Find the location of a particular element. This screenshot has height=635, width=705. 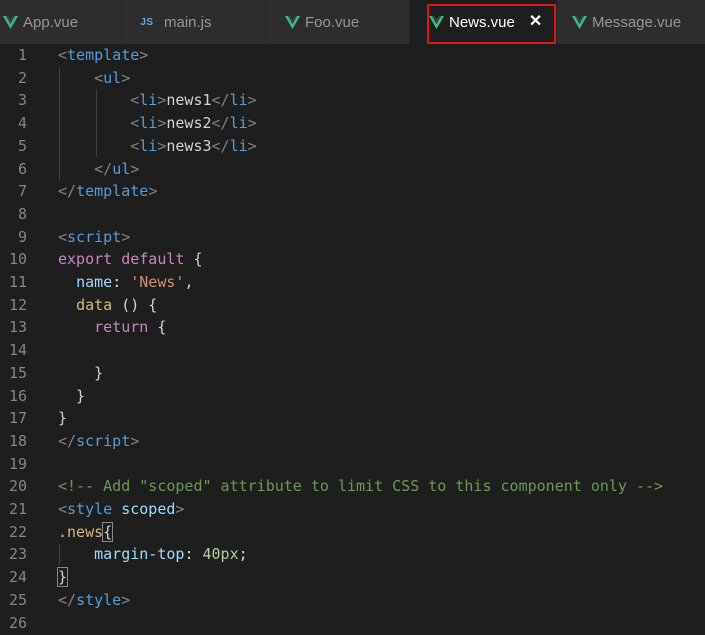

code-line: 1 <template> is located at coordinates (352, 55).